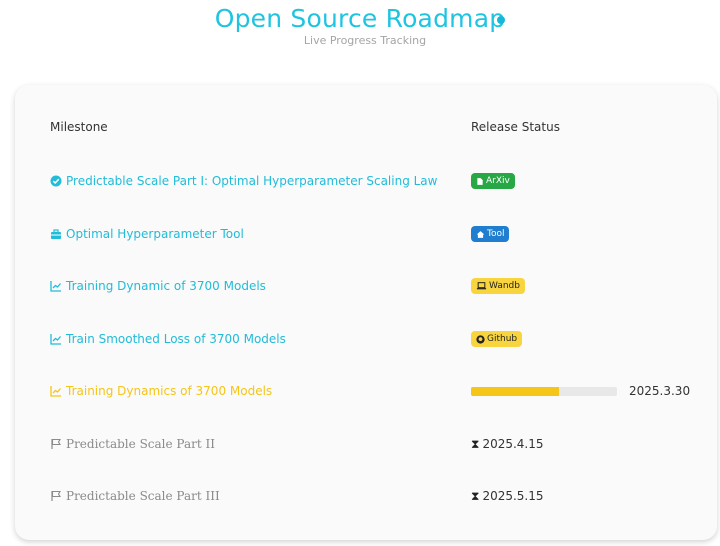 The image size is (720, 546). What do you see at coordinates (515, 391) in the screenshot?
I see `progress-fill` at bounding box center [515, 391].